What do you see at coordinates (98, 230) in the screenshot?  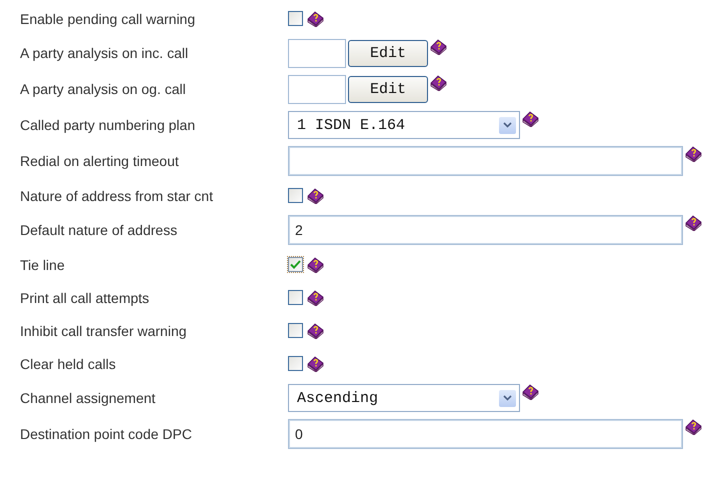 I see `field-label: Default nature of address` at bounding box center [98, 230].